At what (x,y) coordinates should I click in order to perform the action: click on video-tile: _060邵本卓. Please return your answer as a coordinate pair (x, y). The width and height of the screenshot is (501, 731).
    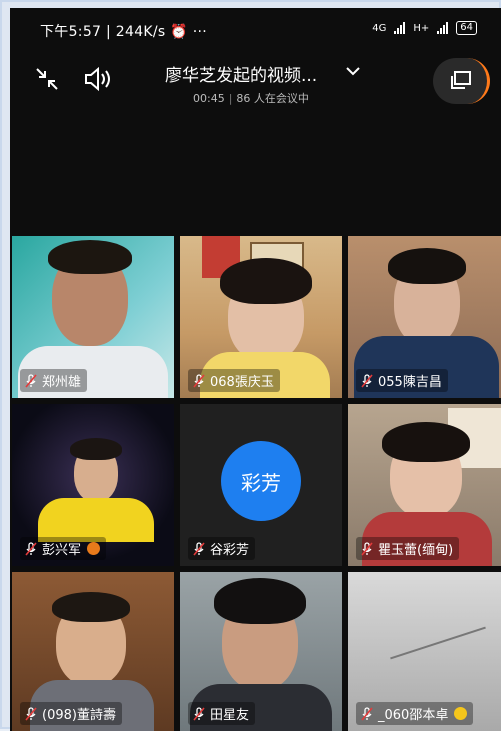
    Looking at the image, I should click on (424, 651).